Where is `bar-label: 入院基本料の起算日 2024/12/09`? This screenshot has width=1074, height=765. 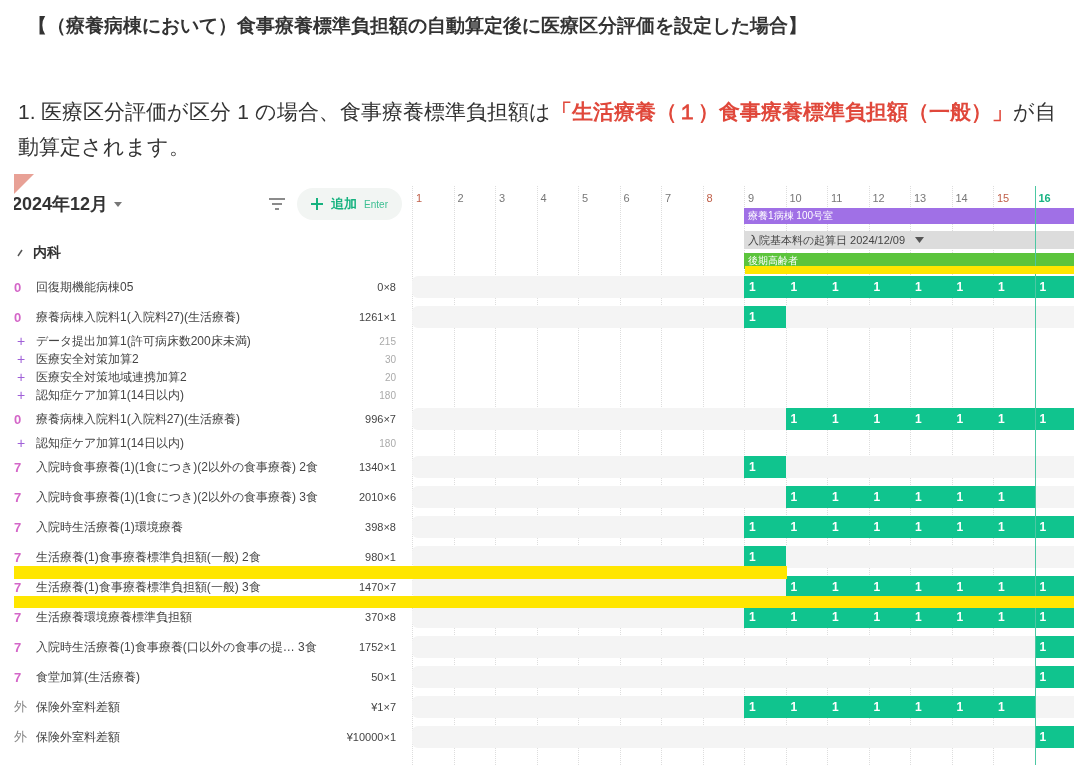 bar-label: 入院基本料の起算日 2024/12/09 is located at coordinates (827, 240).